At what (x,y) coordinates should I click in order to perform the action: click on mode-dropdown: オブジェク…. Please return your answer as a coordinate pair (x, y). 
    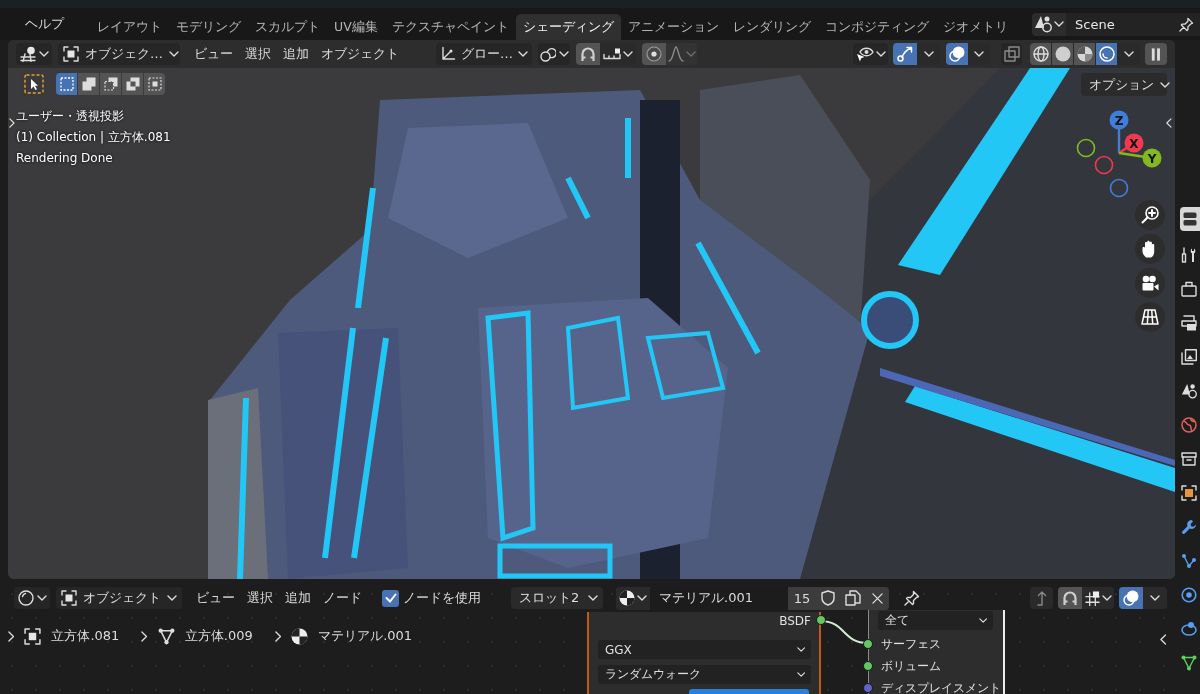
    Looking at the image, I should click on (119, 54).